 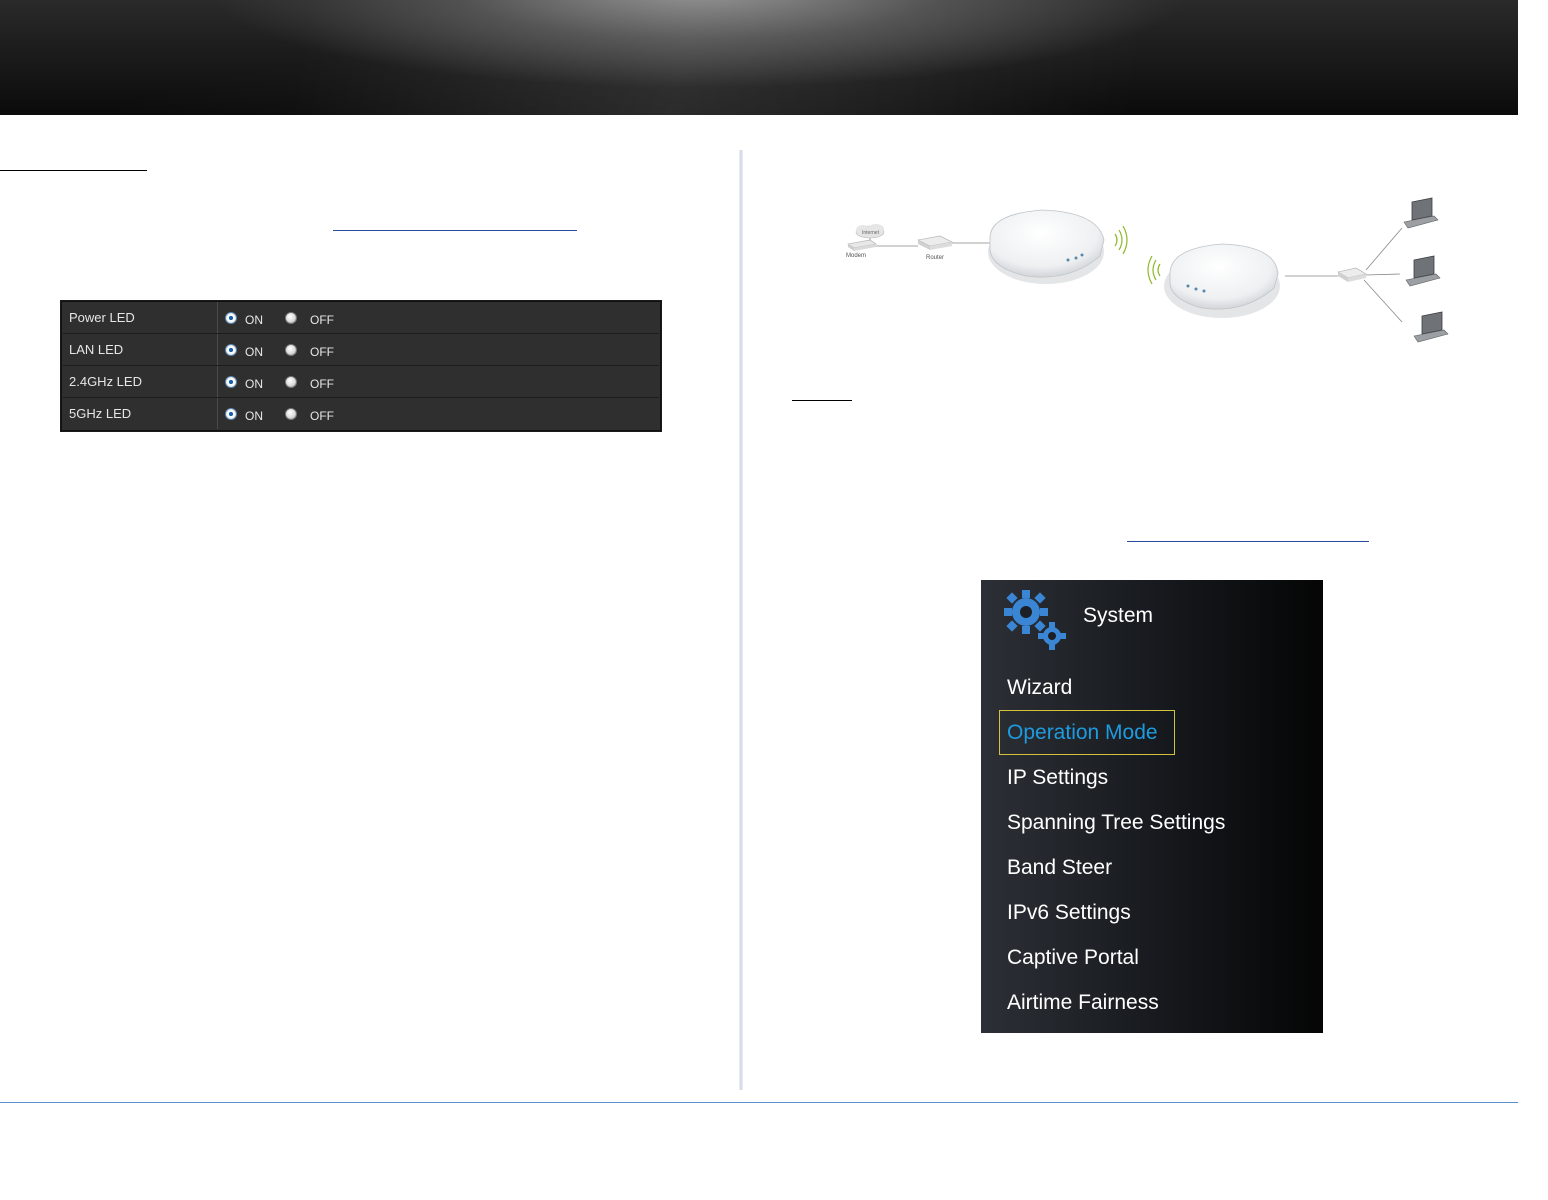 I want to click on gears-icon, so click(x=1035, y=620).